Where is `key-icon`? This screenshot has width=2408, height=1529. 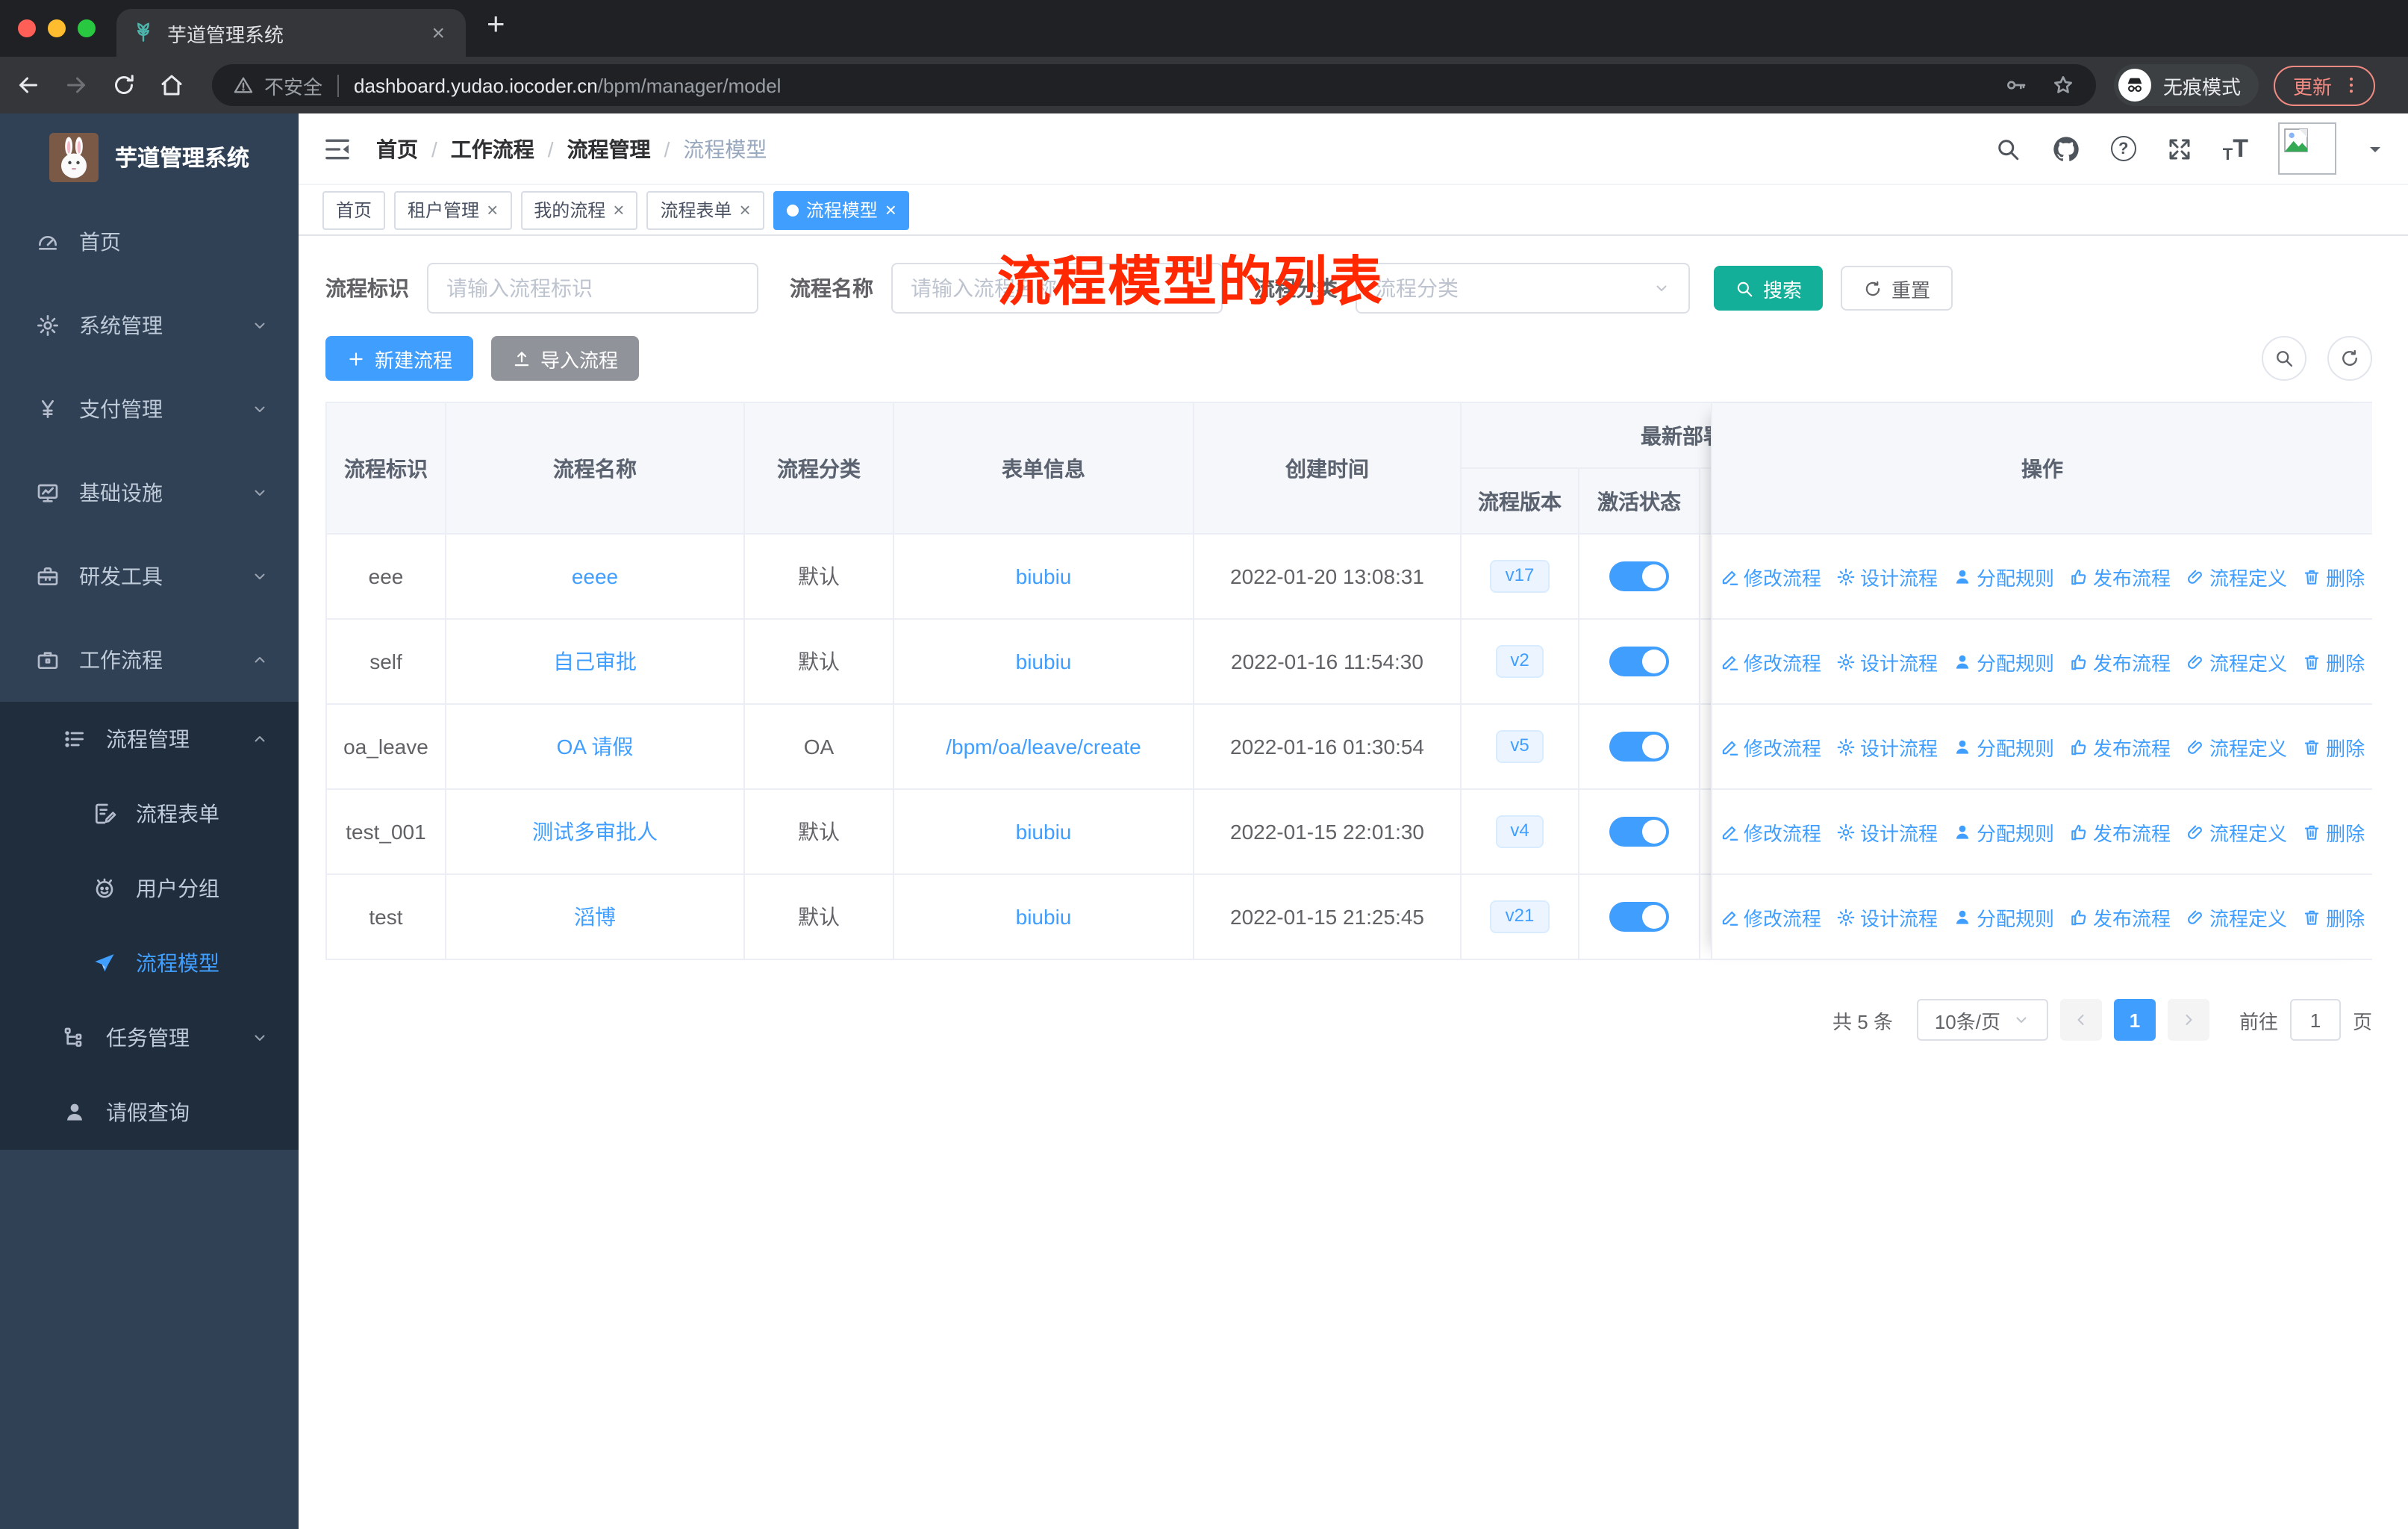 key-icon is located at coordinates (2015, 85).